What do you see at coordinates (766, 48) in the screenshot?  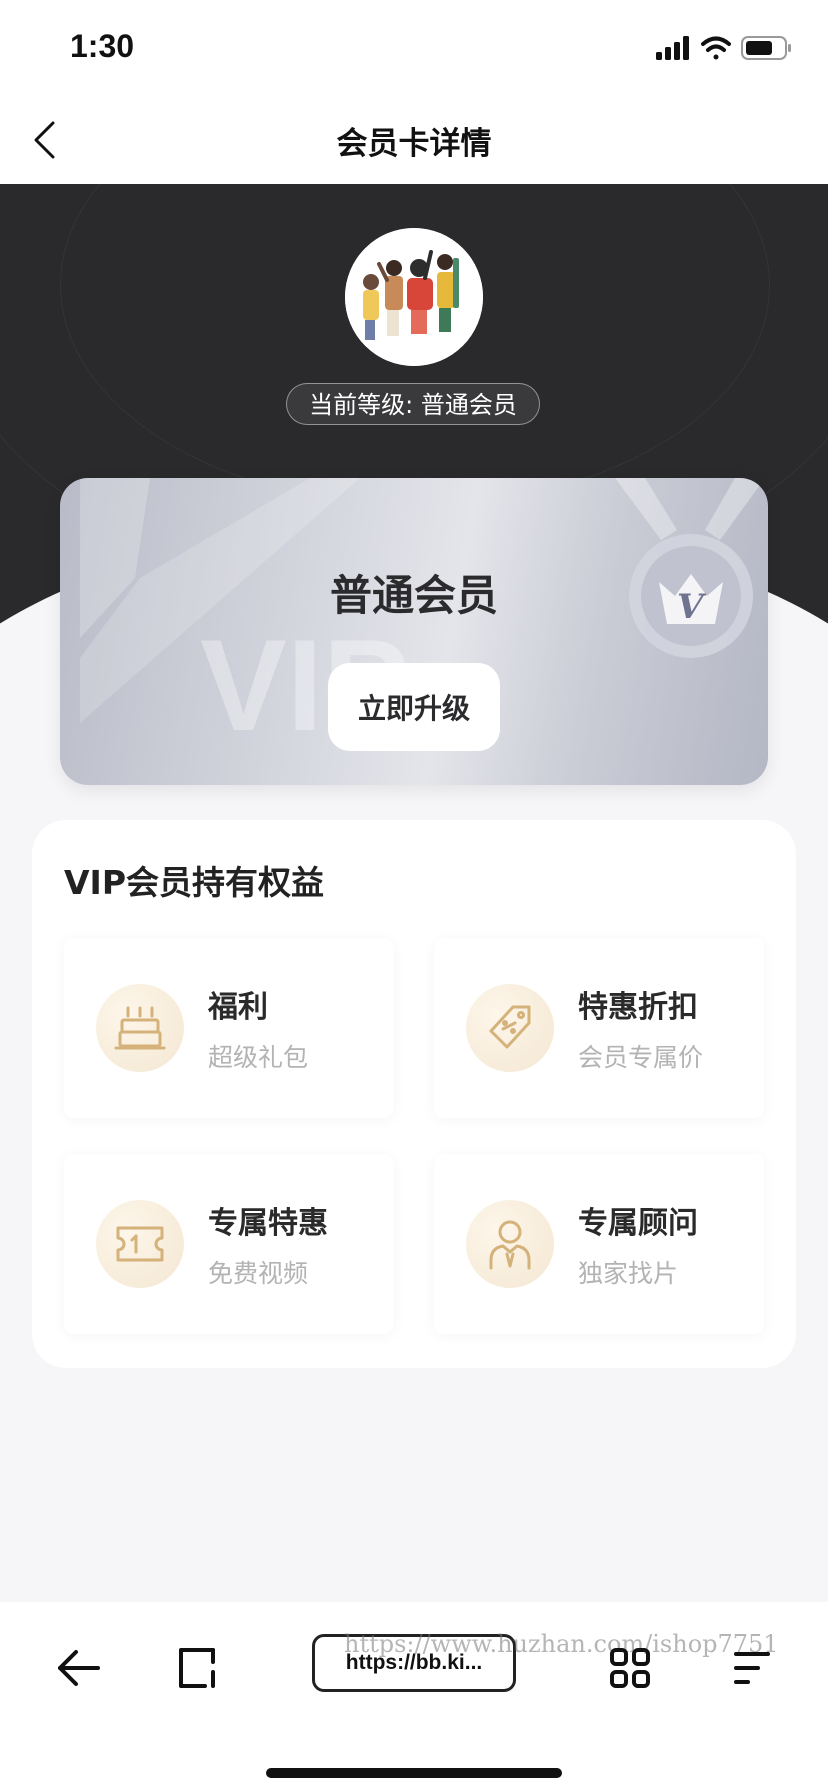 I see `battery-icon` at bounding box center [766, 48].